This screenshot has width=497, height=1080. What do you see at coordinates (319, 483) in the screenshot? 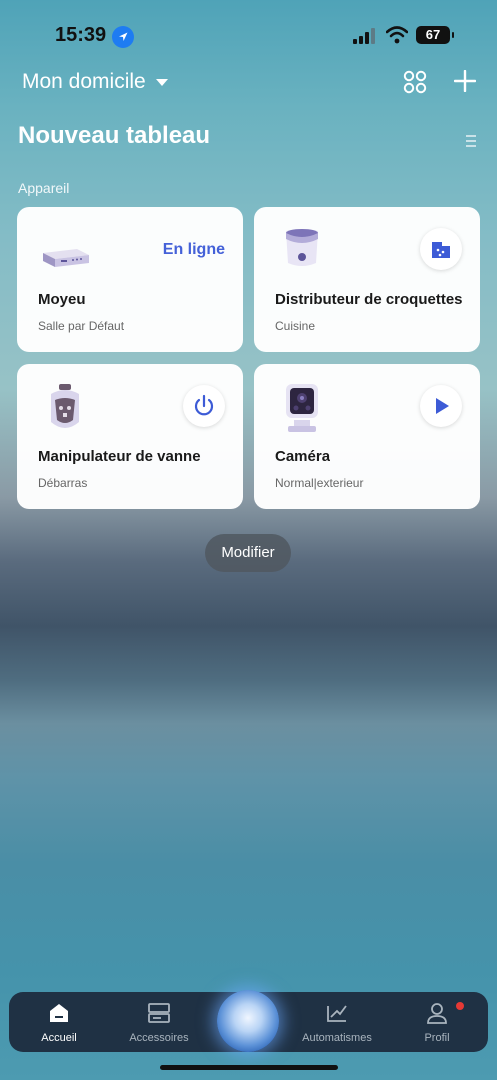
I see `device-room: Normal|exterieur` at bounding box center [319, 483].